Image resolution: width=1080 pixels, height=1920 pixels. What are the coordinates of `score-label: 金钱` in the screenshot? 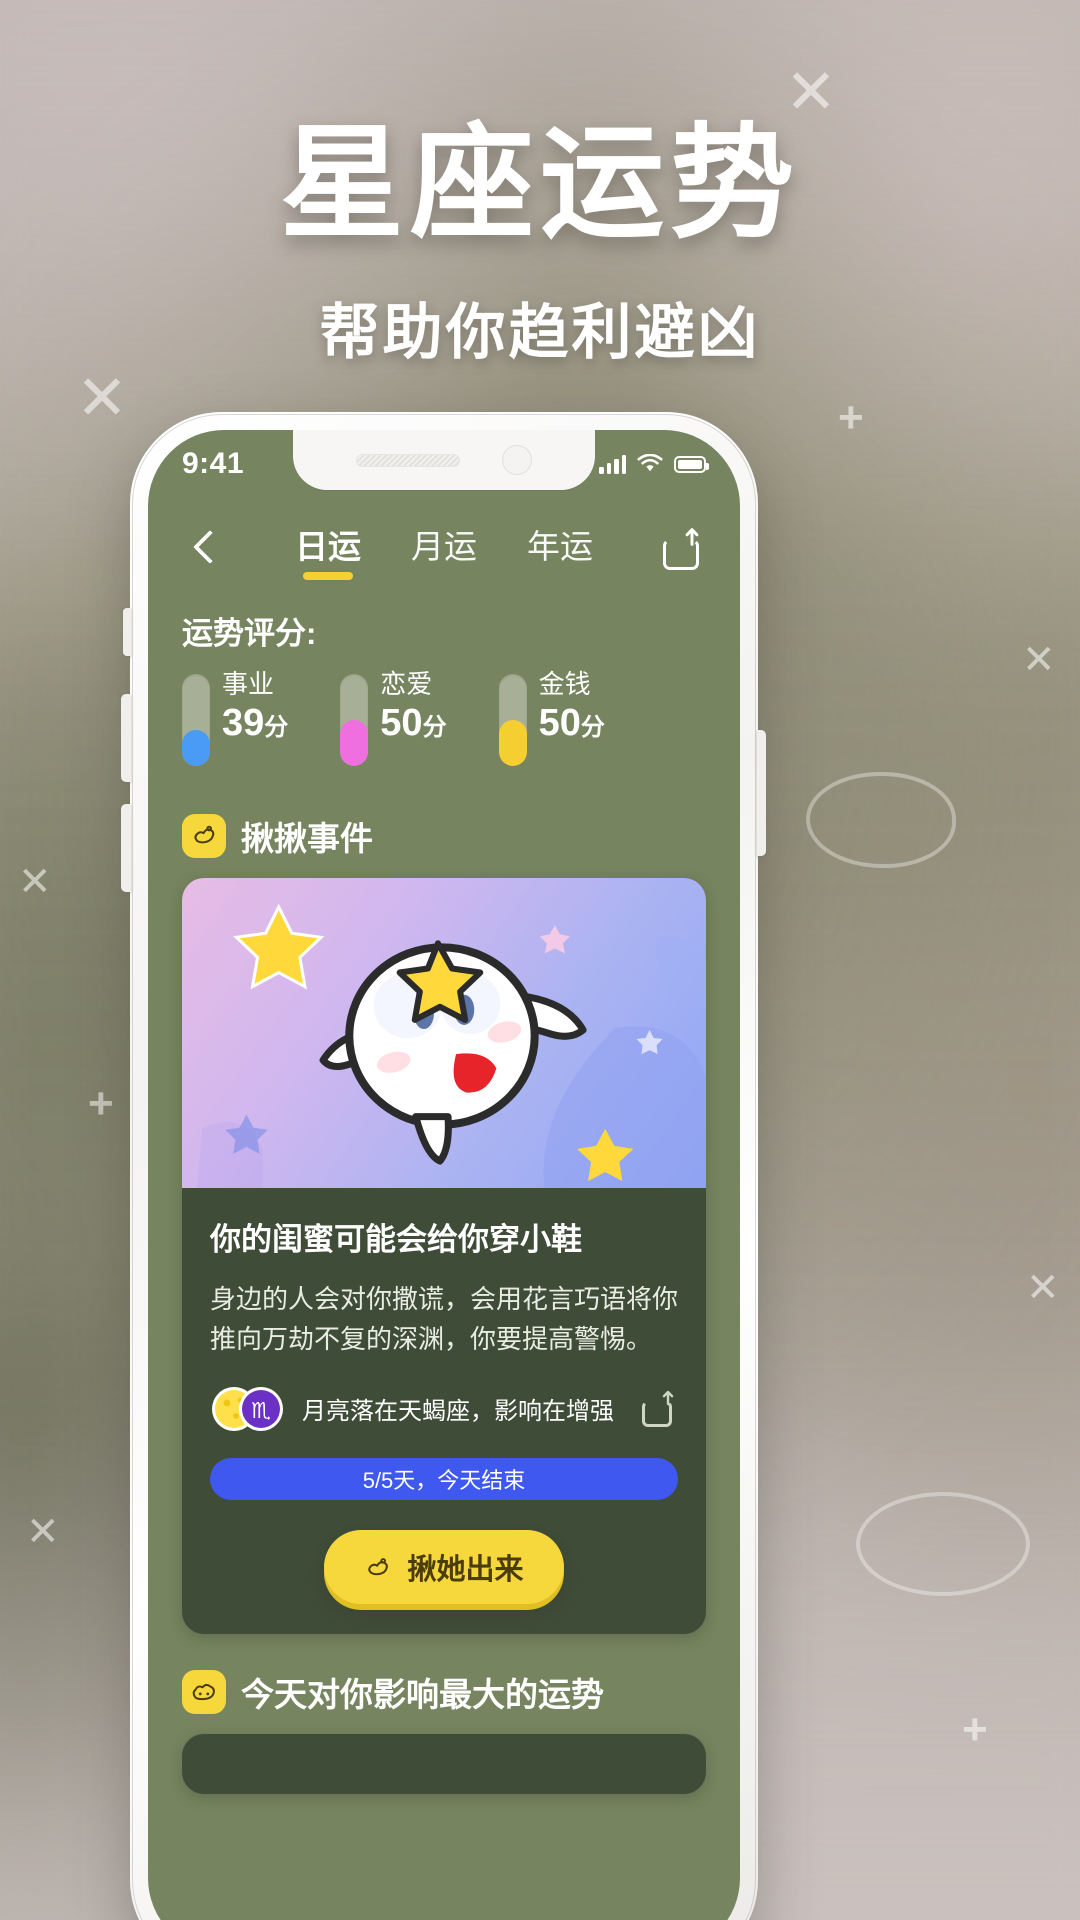 It's located at (564, 684).